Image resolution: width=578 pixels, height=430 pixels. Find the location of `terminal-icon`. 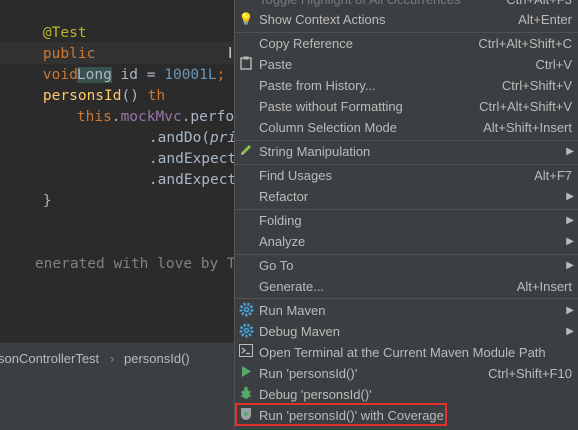

terminal-icon is located at coordinates (246, 352).